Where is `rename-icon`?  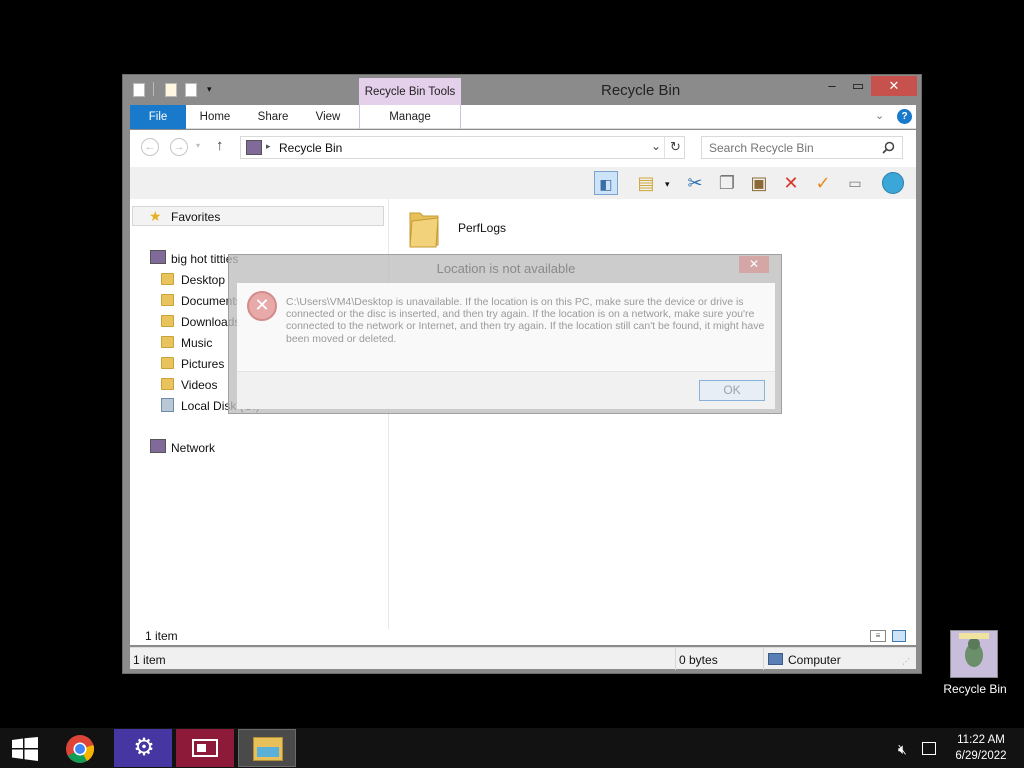 rename-icon is located at coordinates (191, 90).